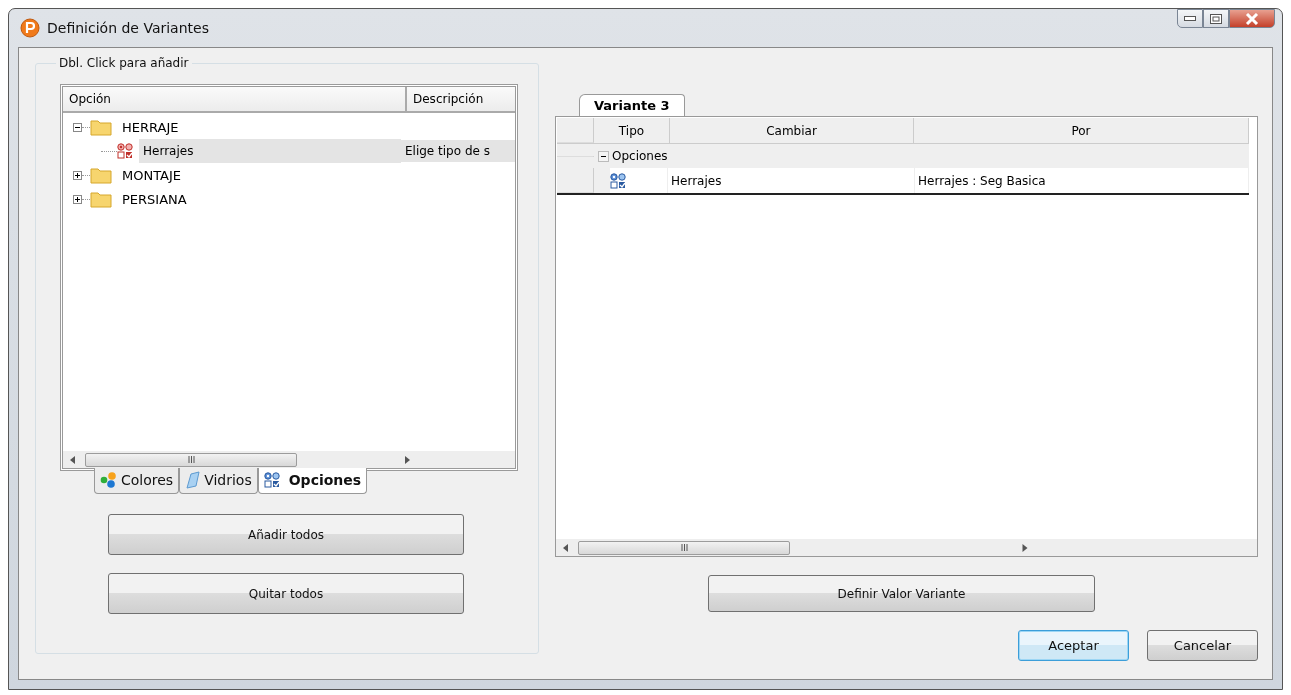 The width and height of the screenshot is (1291, 695). What do you see at coordinates (632, 130) in the screenshot?
I see `column-header: Tipo` at bounding box center [632, 130].